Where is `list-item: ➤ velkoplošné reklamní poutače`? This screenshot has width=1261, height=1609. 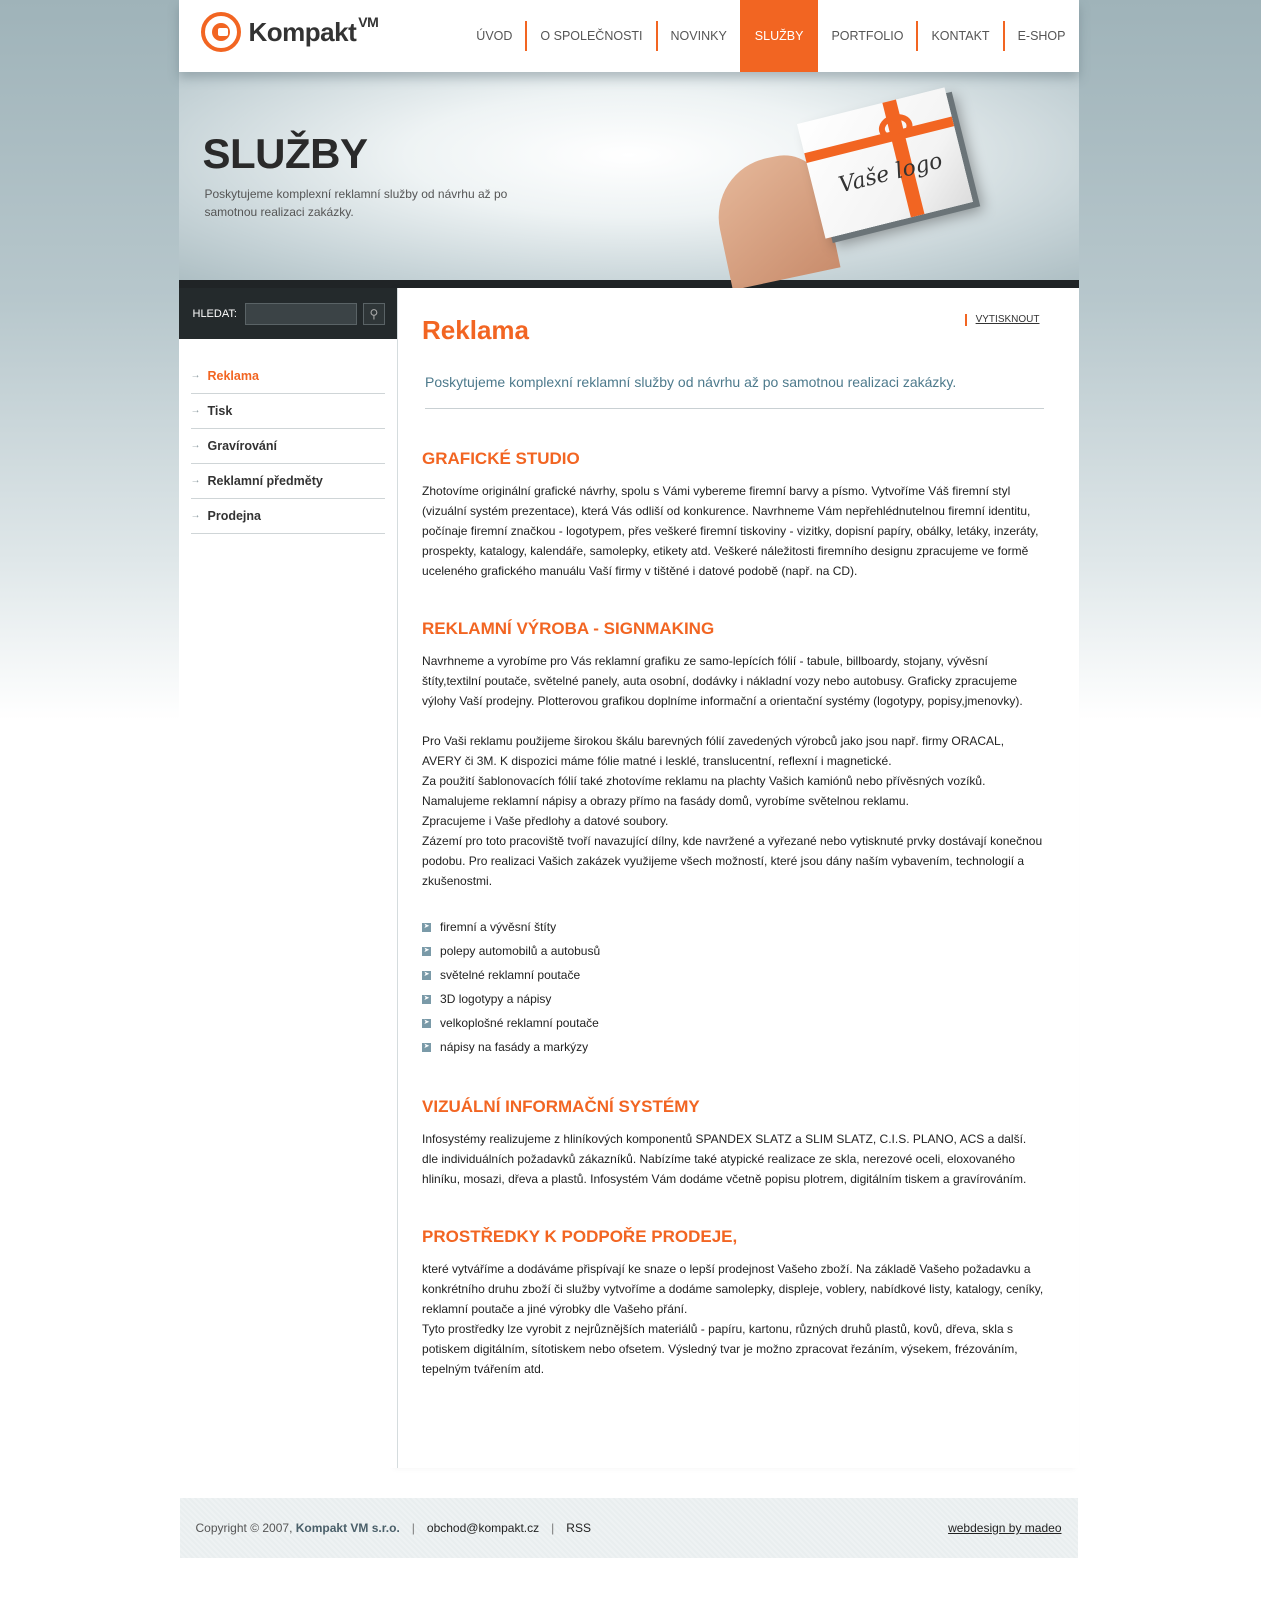 list-item: ➤ velkoplošné reklamní poutače is located at coordinates (510, 1023).